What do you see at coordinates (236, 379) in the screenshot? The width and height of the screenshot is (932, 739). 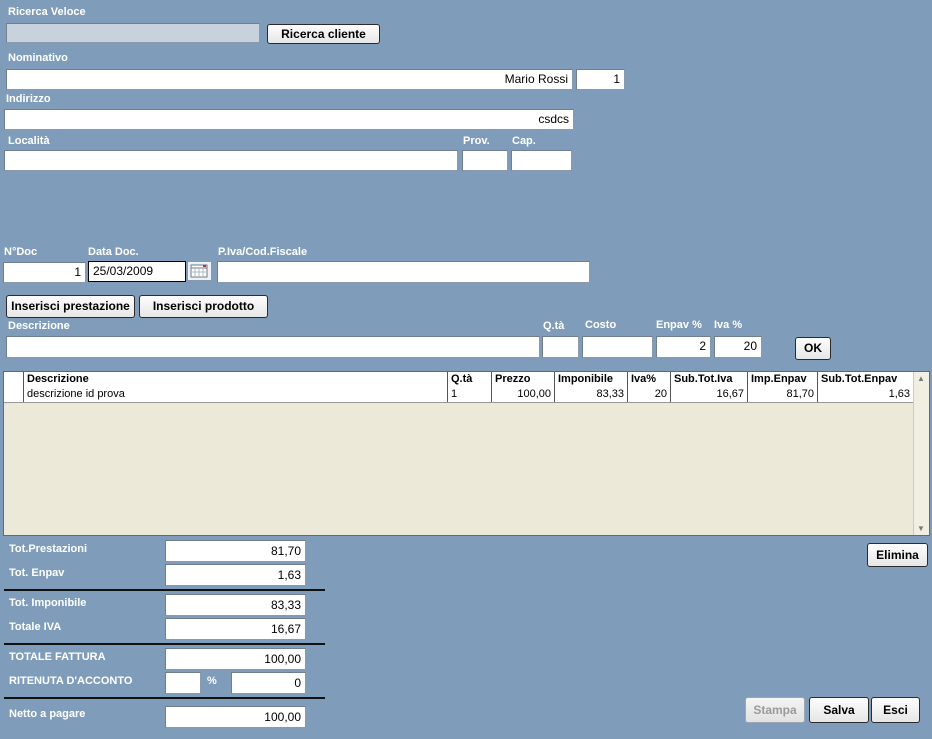 I see `col-header-descrizione: Descrizione` at bounding box center [236, 379].